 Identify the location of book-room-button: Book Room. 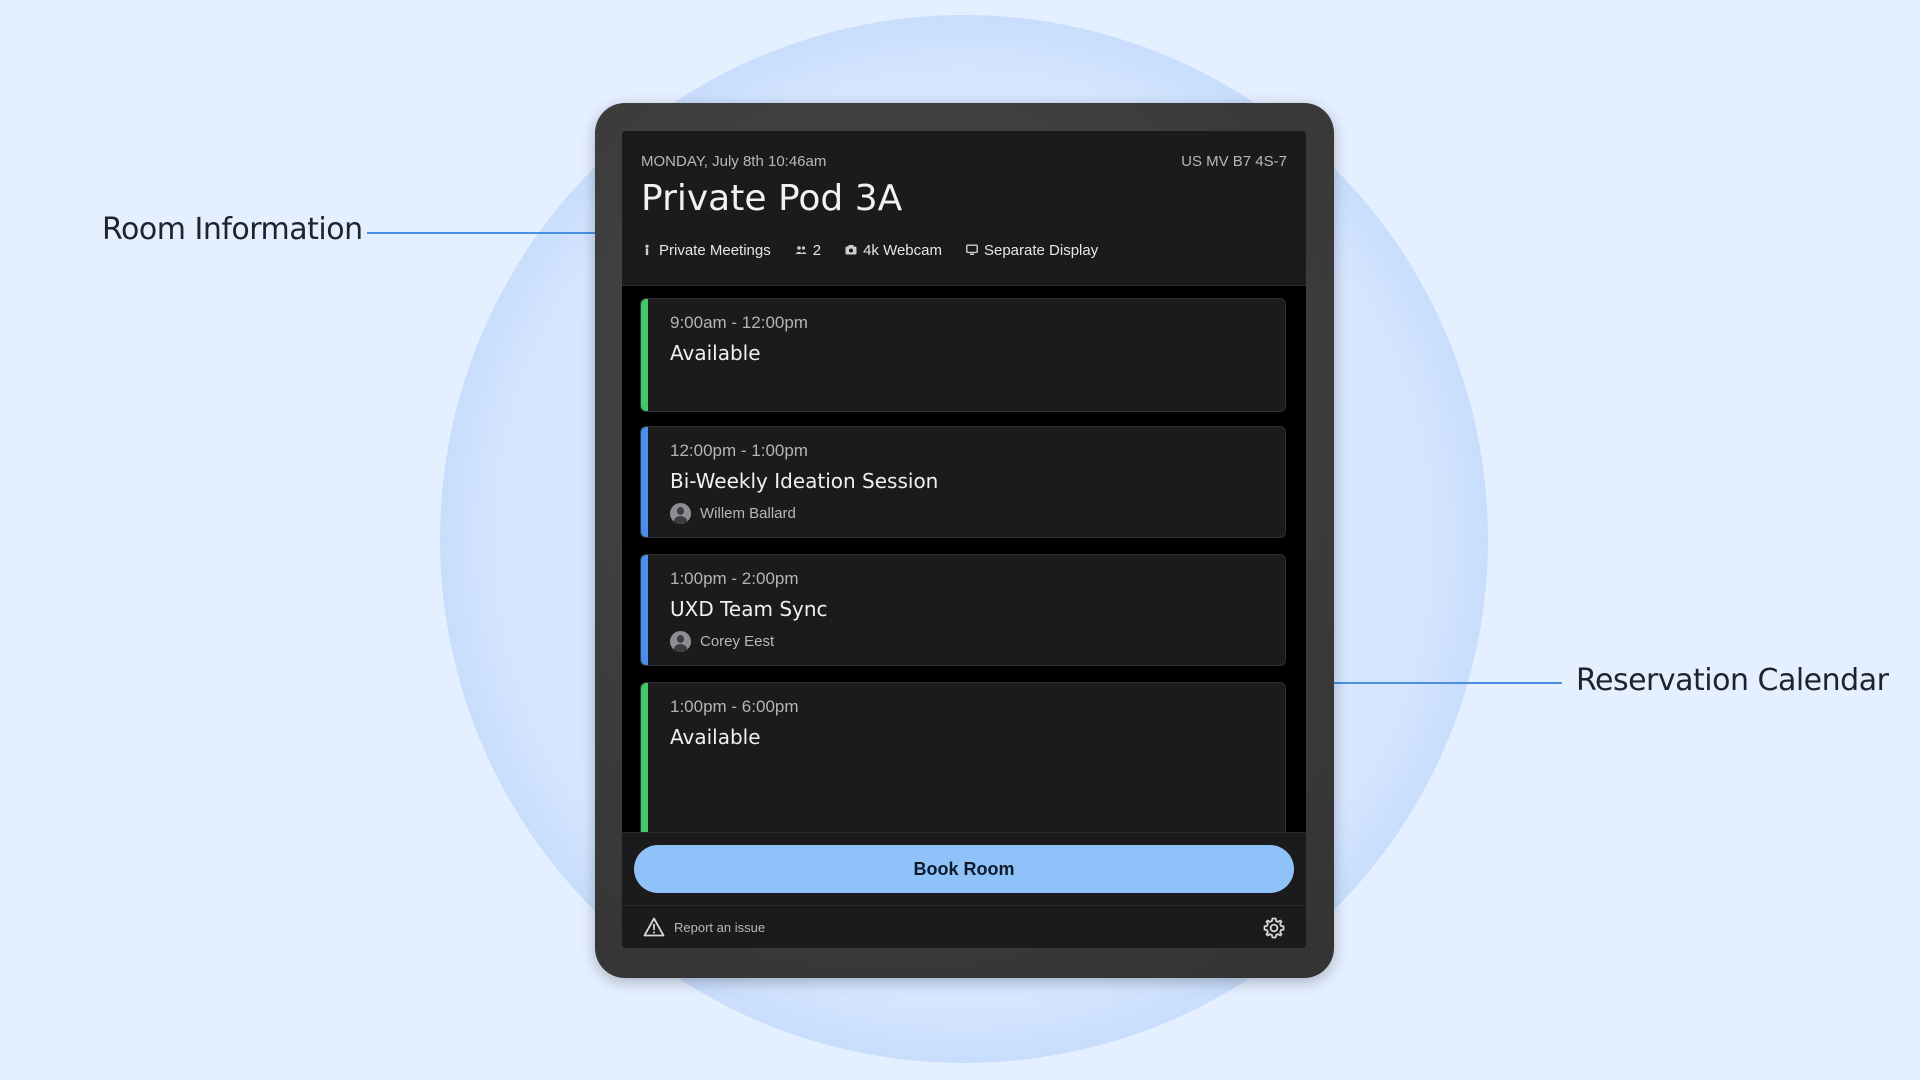
(964, 869).